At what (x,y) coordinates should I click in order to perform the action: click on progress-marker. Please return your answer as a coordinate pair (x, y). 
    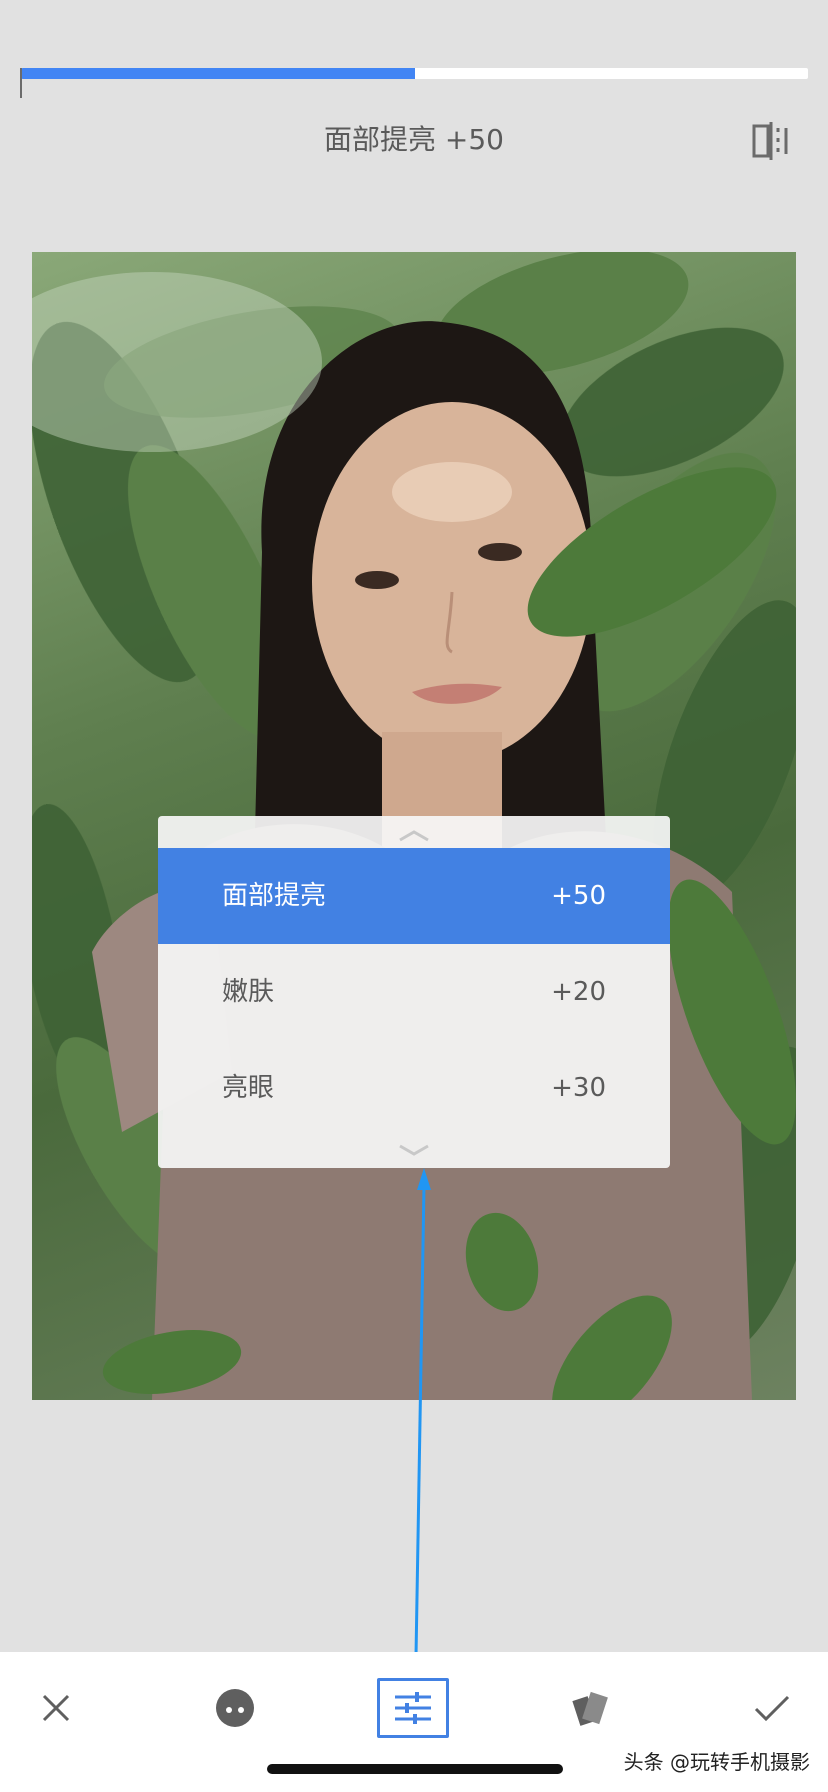
    Looking at the image, I should click on (21, 83).